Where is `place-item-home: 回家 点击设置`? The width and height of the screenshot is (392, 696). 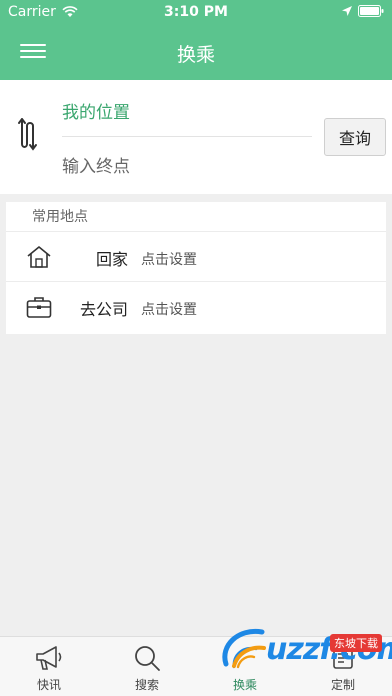
place-item-home: 回家 点击设置 is located at coordinates (196, 257).